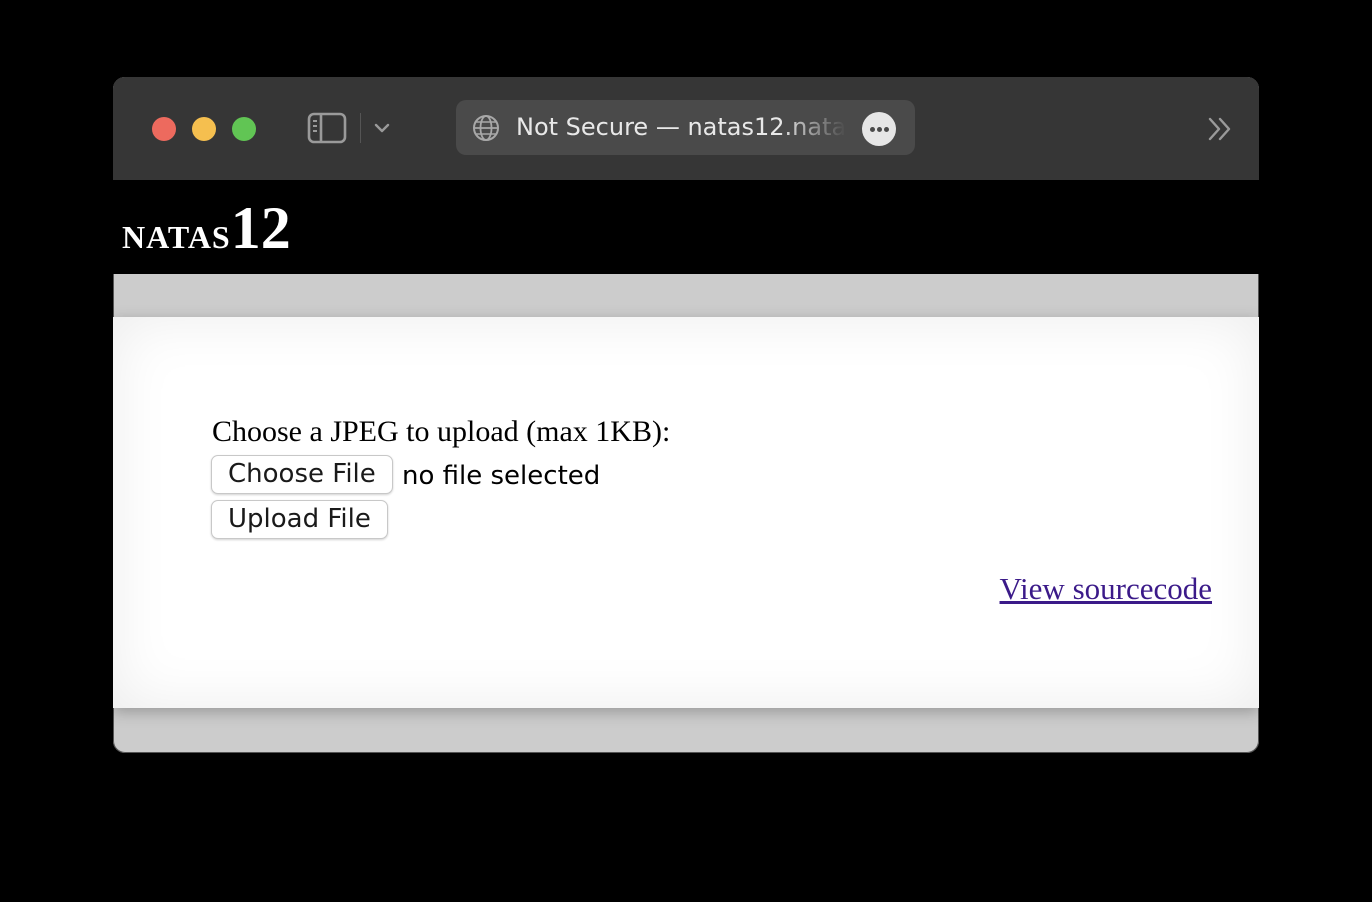 This screenshot has width=1372, height=902. What do you see at coordinates (164, 129) in the screenshot?
I see `close-window-button` at bounding box center [164, 129].